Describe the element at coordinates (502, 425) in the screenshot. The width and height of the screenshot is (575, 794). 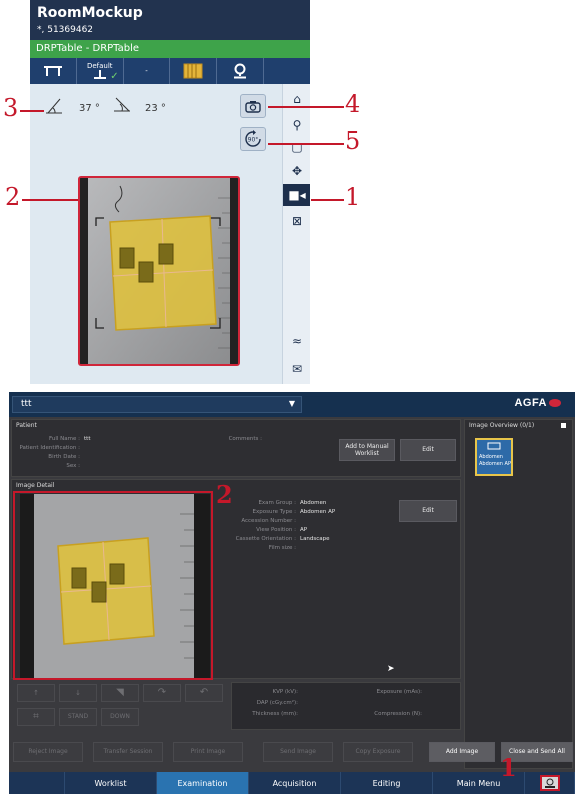
I see `image-overview-title: Image Overview (0/1)` at that location.